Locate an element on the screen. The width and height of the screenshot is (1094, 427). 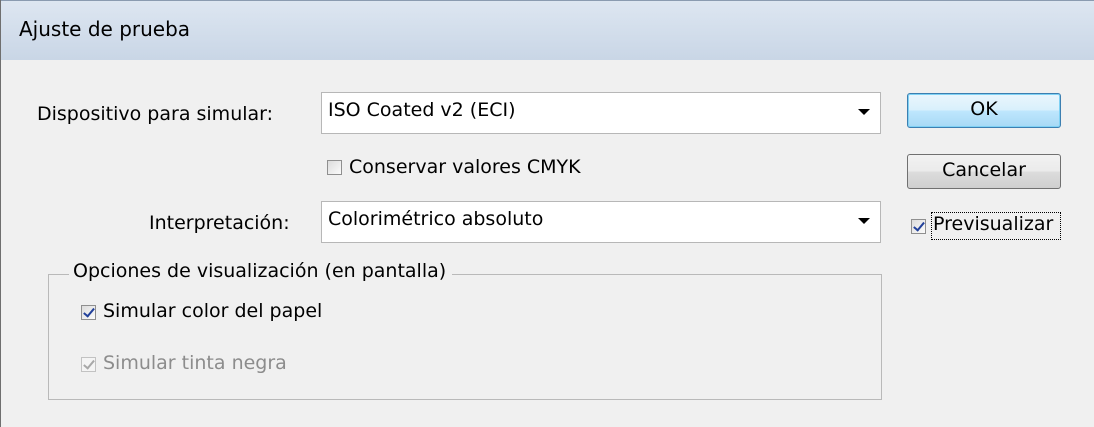
preserve-cmyk-label: Conservar valores CMYK is located at coordinates (465, 167).